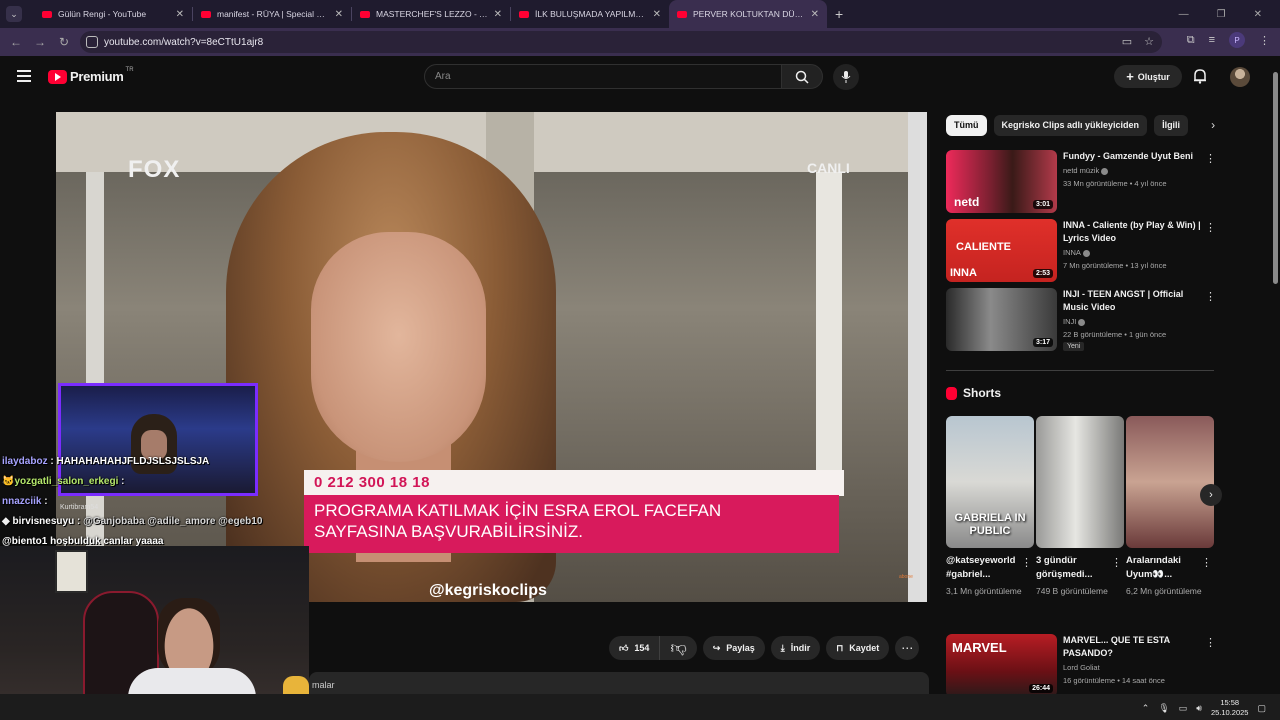 This screenshot has height=720, width=1280. I want to click on shorts-next-button: ›, so click(1211, 495).